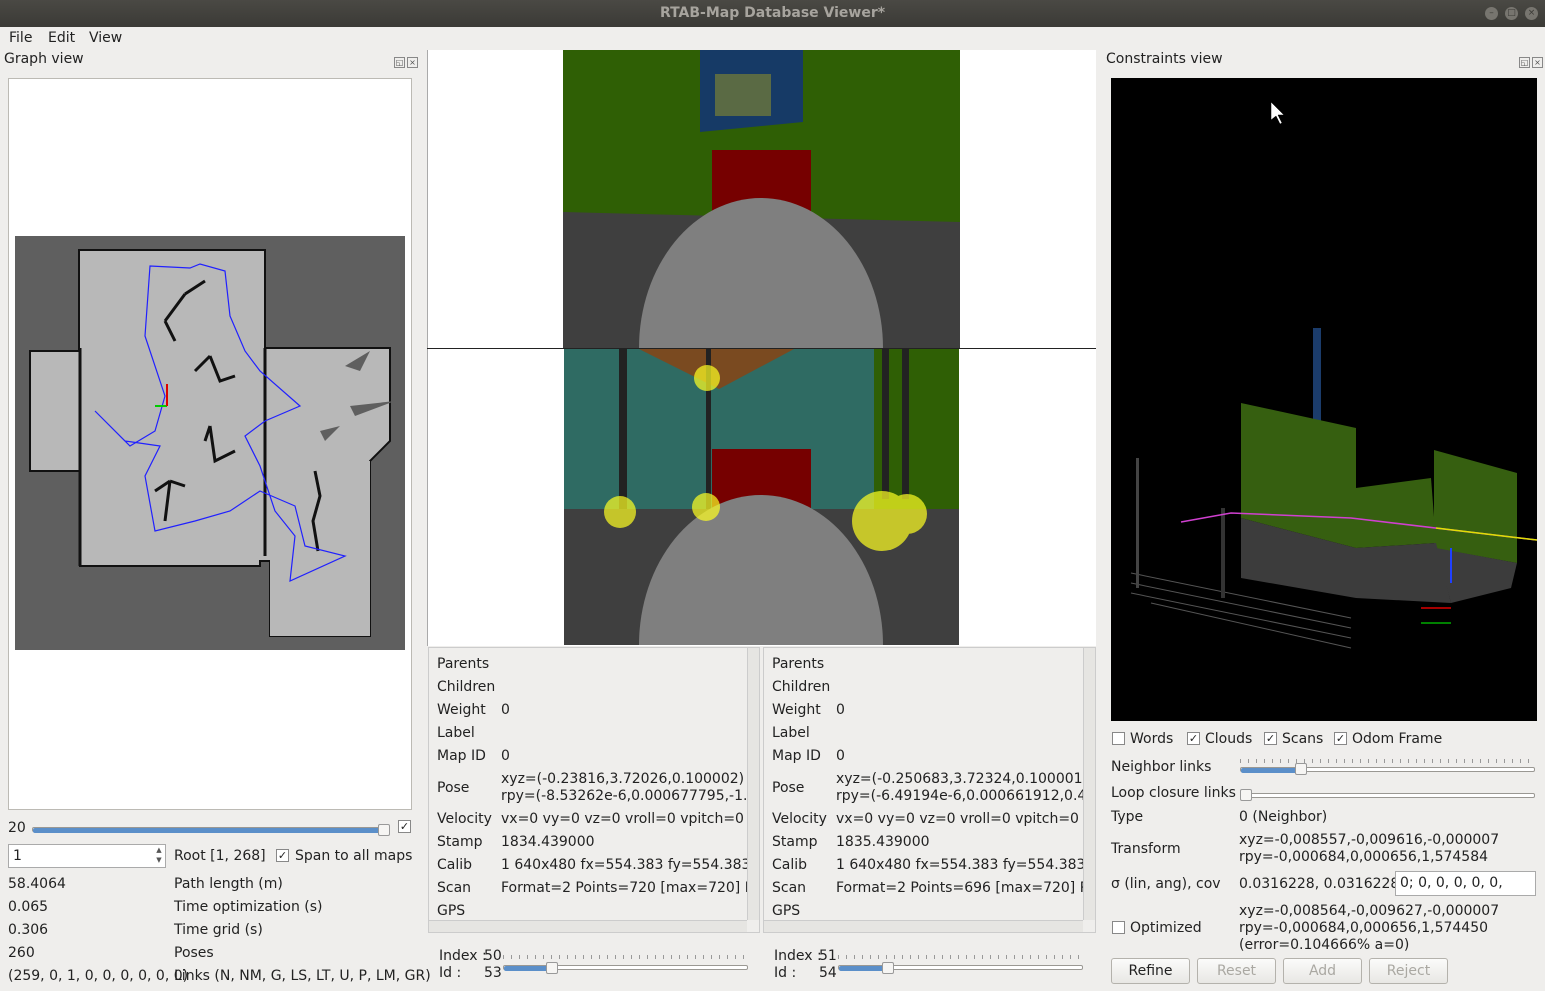  Describe the element at coordinates (1408, 971) in the screenshot. I see `reject-button: Reject` at that location.